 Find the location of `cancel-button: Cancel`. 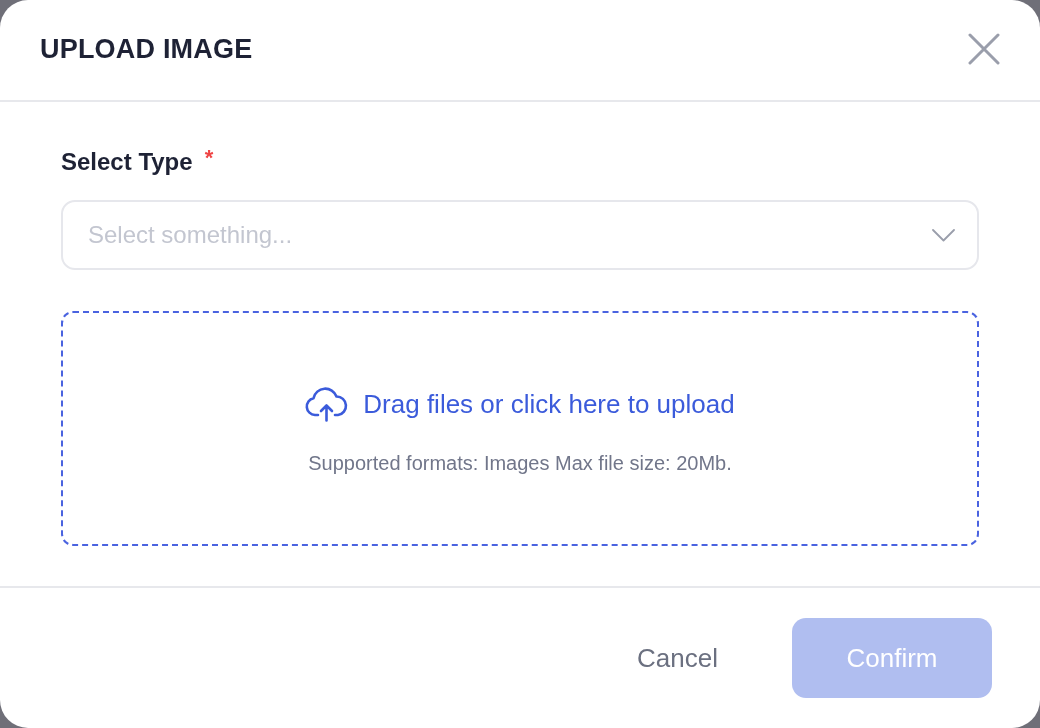

cancel-button: Cancel is located at coordinates (677, 658).